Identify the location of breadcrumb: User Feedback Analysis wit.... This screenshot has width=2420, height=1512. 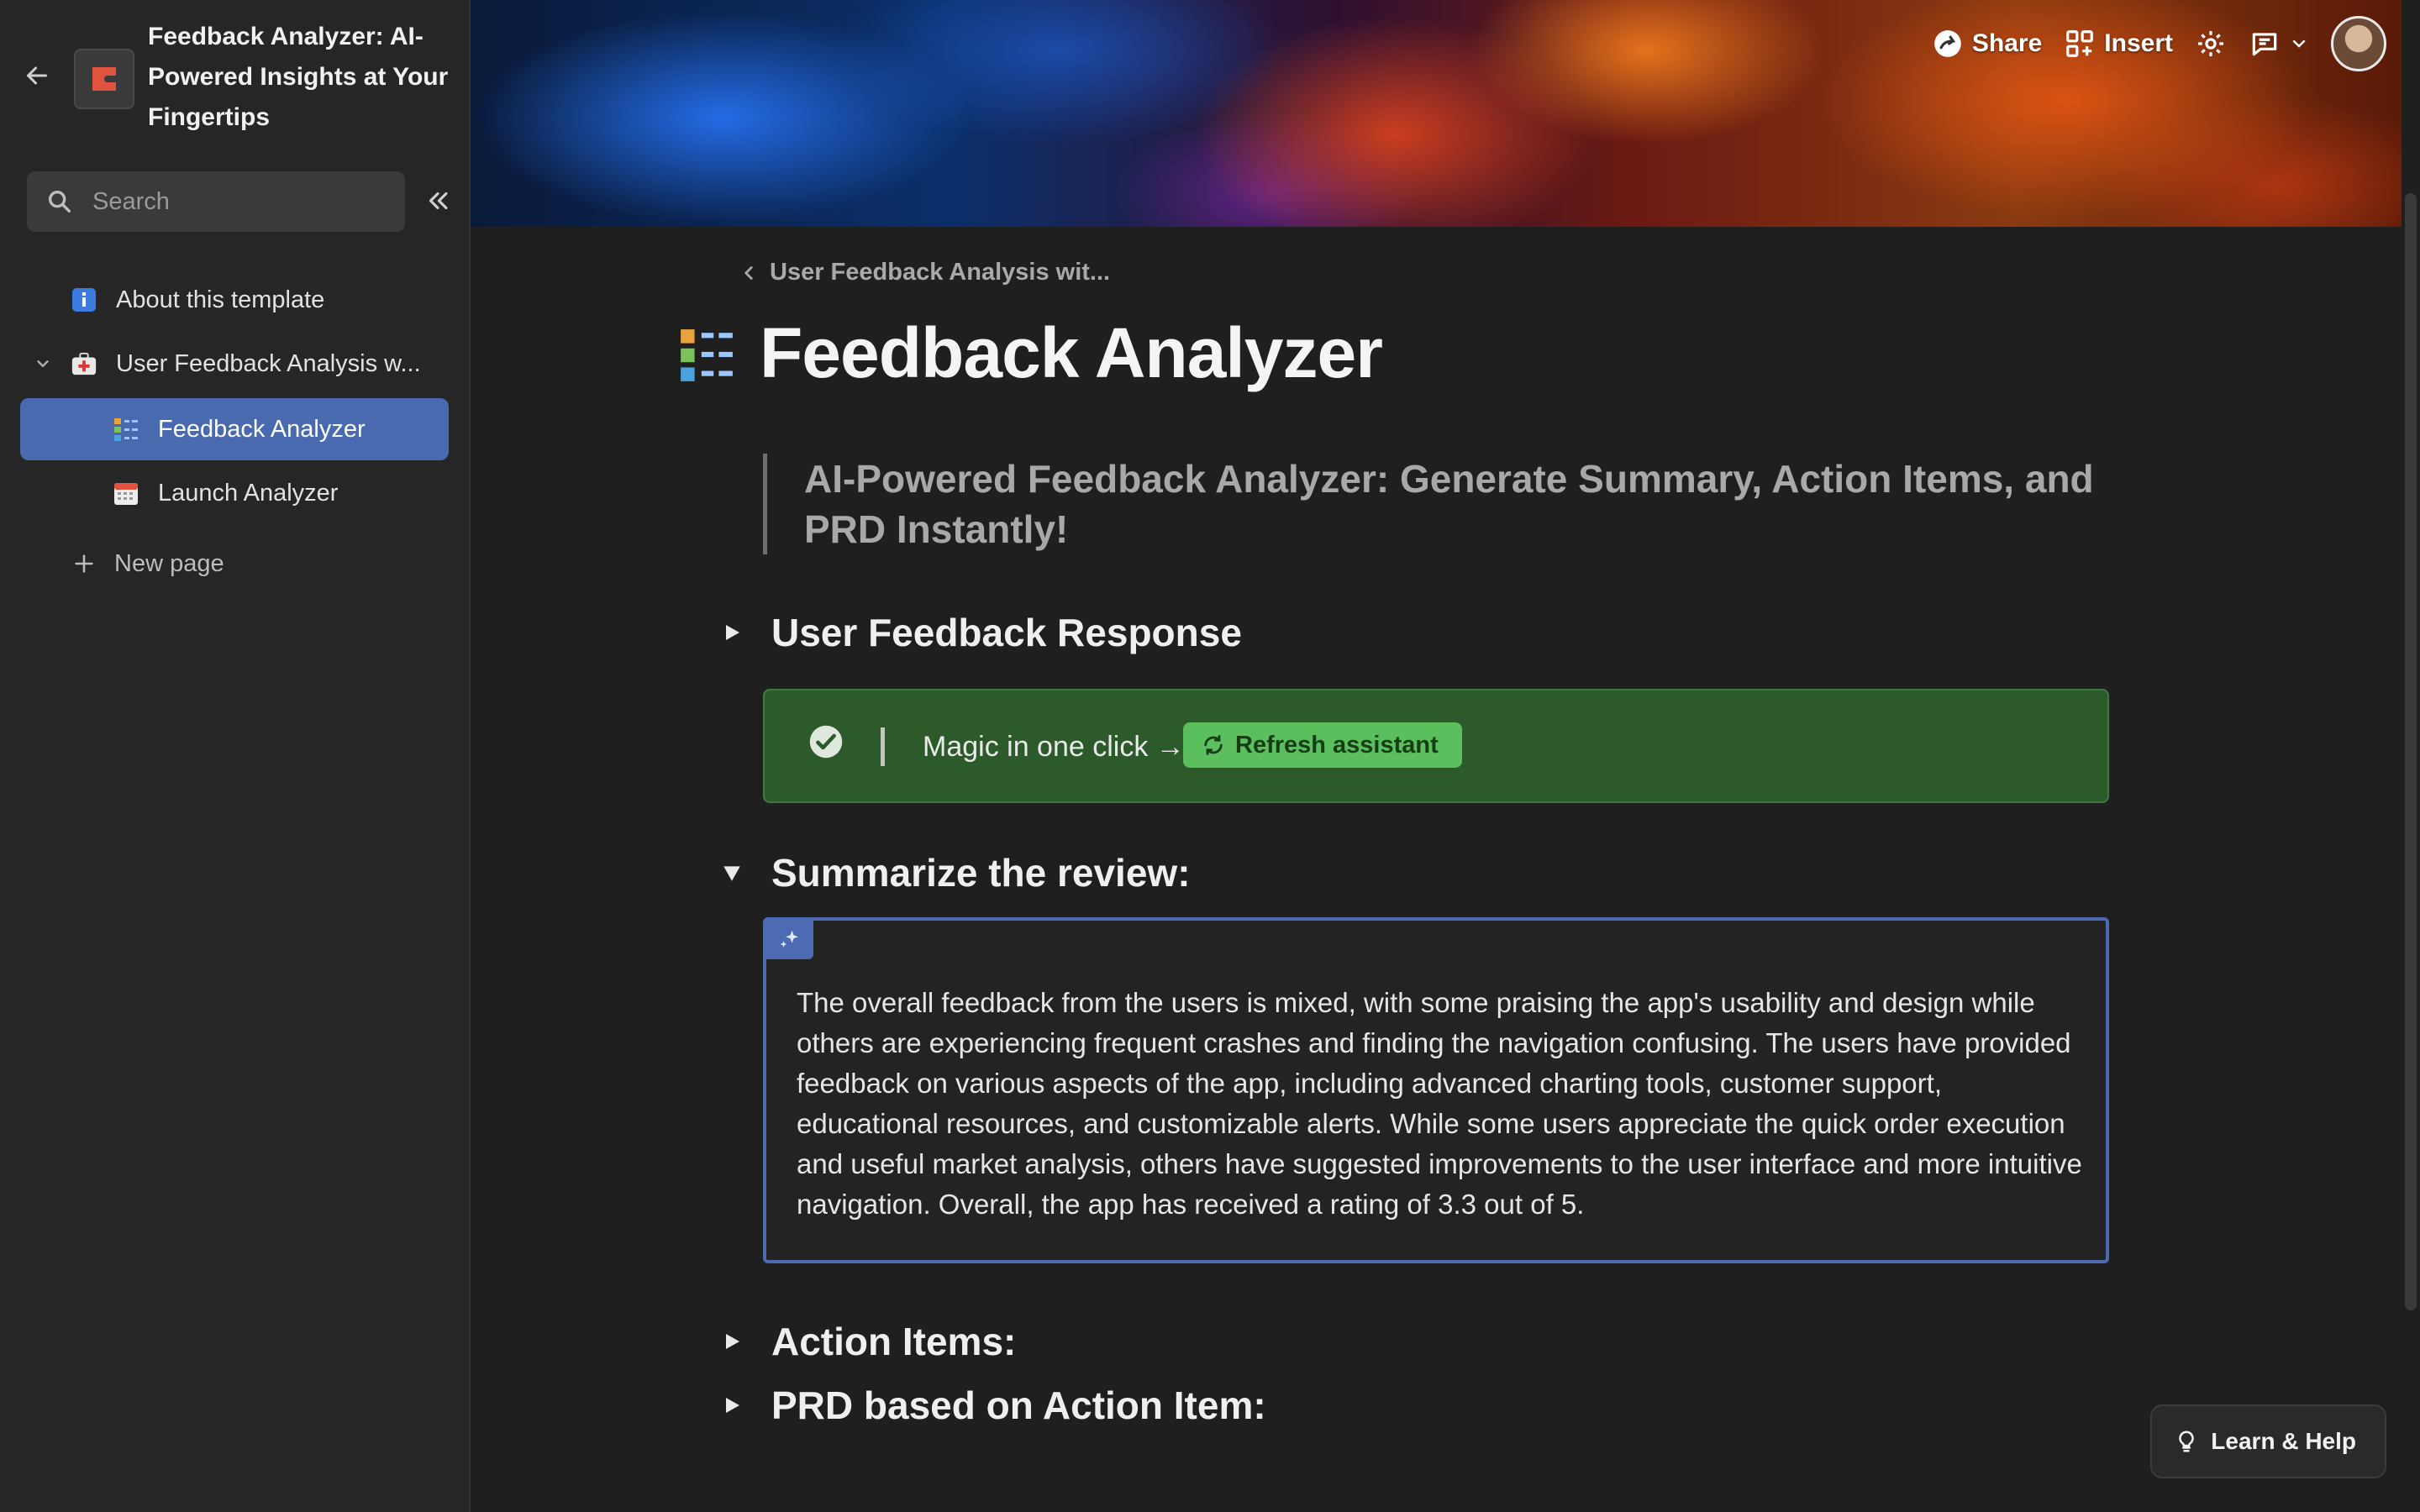
(924, 272).